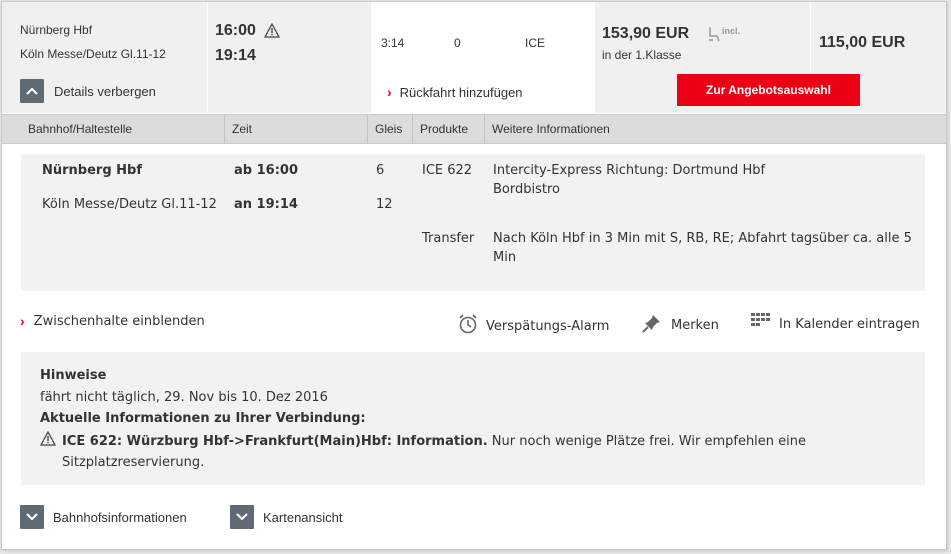 The width and height of the screenshot is (951, 554). Describe the element at coordinates (715, 129) in the screenshot. I see `th-info: Weitere Informationen` at that location.